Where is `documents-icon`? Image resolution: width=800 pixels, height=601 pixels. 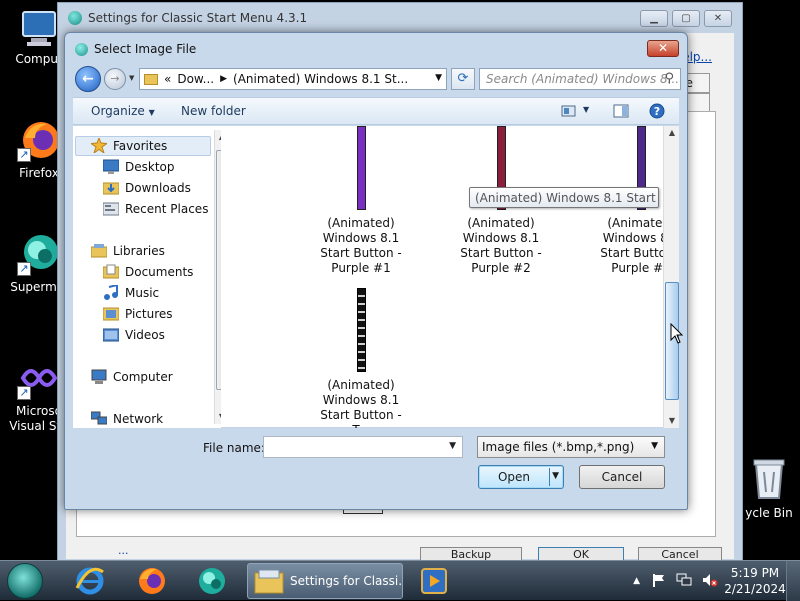
documents-icon is located at coordinates (111, 271).